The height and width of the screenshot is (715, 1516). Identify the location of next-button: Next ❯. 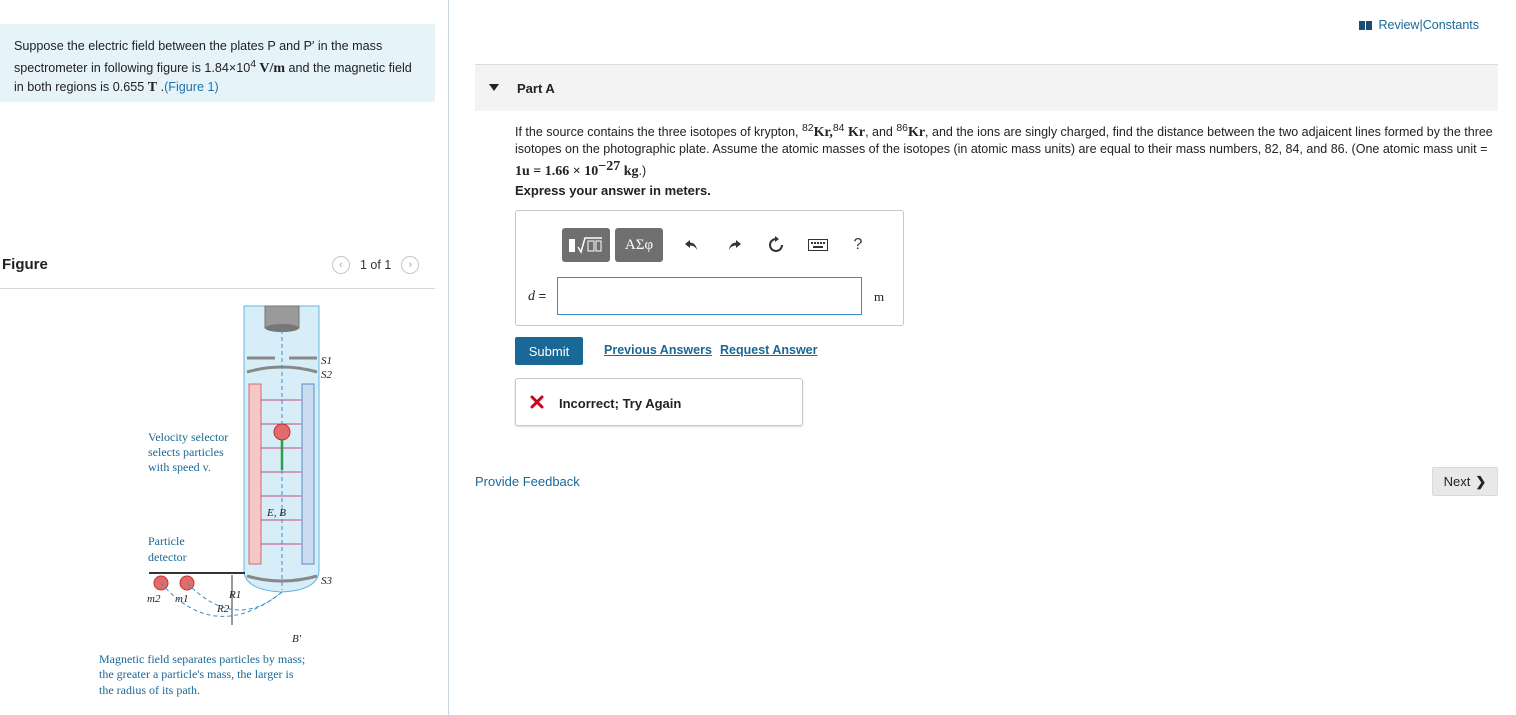
(1465, 481).